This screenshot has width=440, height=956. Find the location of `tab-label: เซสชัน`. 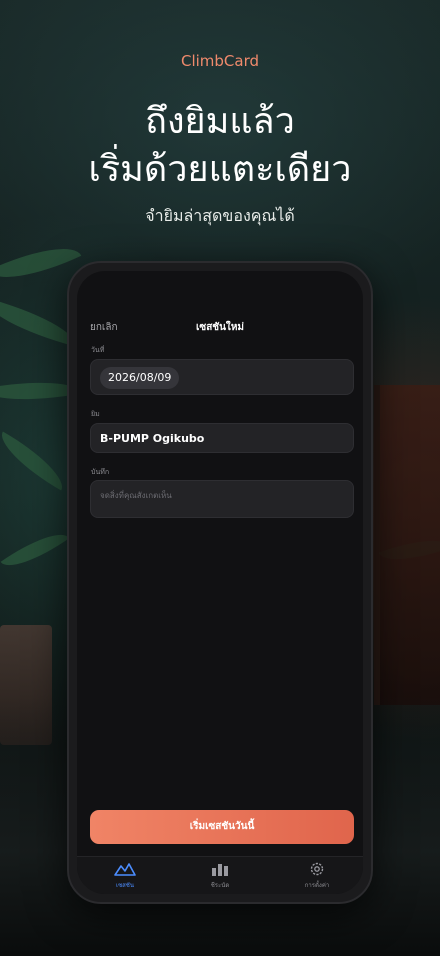

tab-label: เซสชัน is located at coordinates (125, 885).